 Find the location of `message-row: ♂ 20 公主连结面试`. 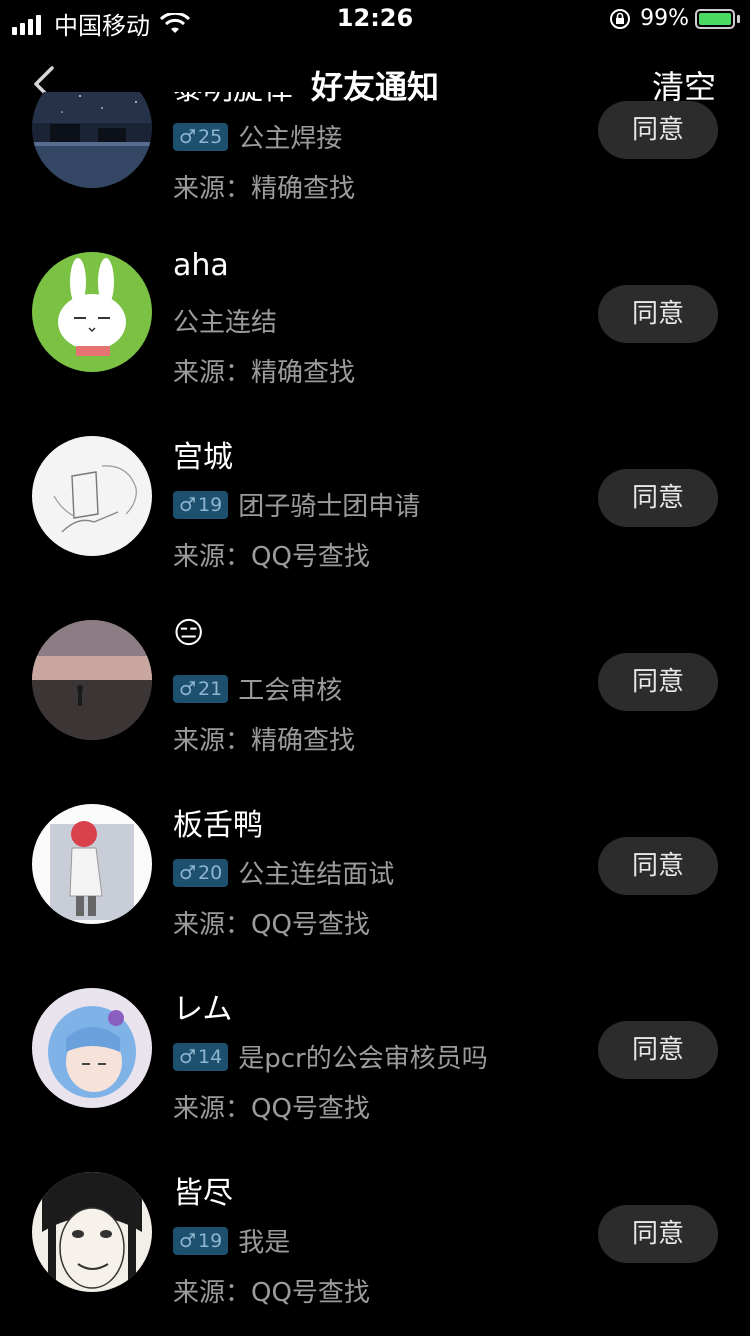

message-row: ♂ 20 公主连结面试 is located at coordinates (283, 872).